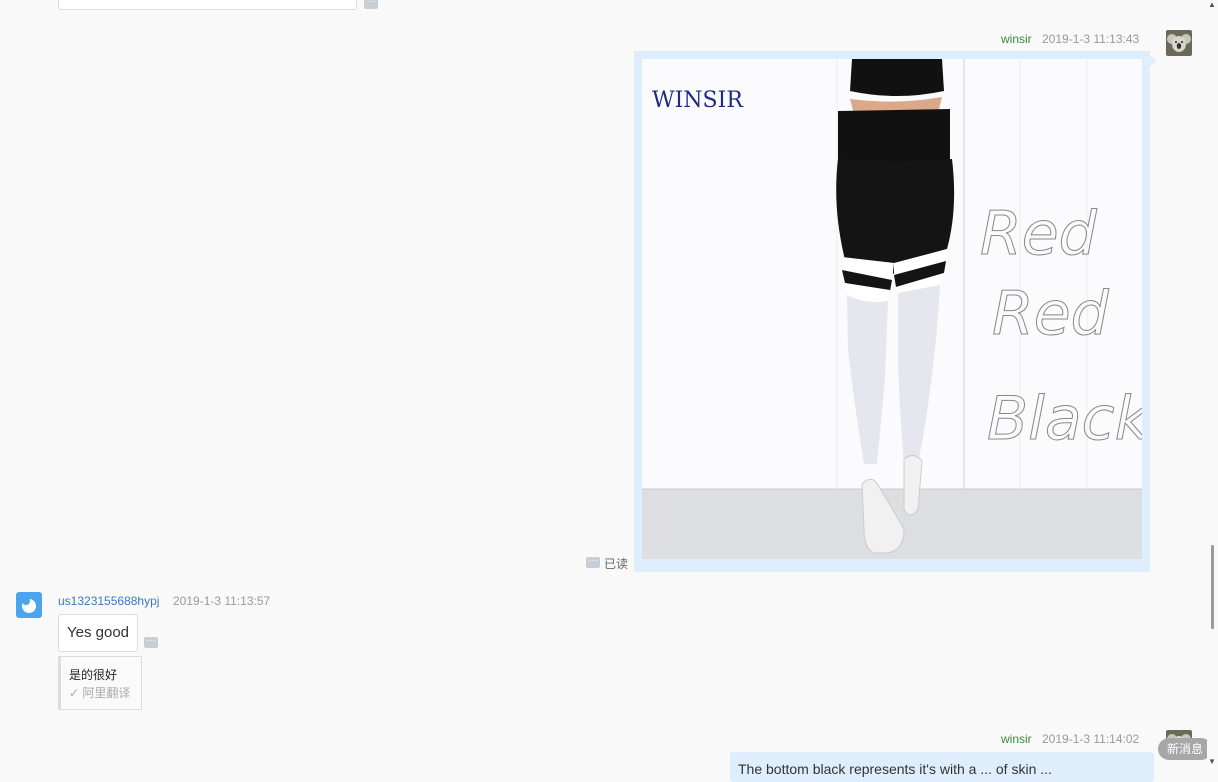 Image resolution: width=1218 pixels, height=782 pixels. I want to click on message-bubble-previous, so click(207, 5).